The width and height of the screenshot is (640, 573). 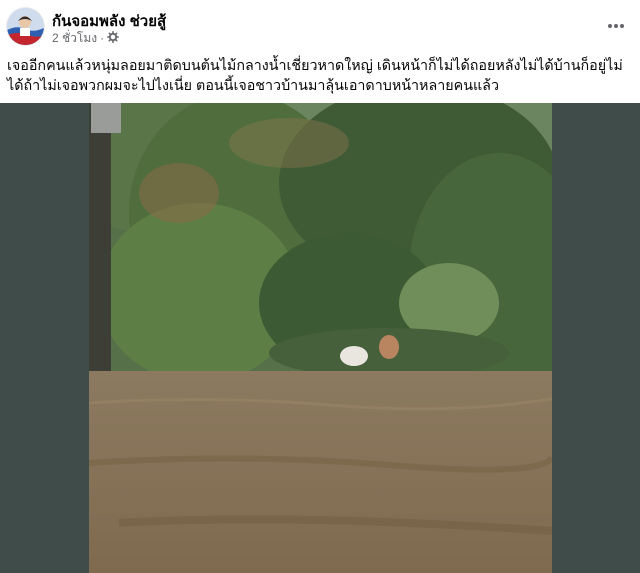 I want to click on post-meta: 2 ชั่วโมง ·, so click(x=86, y=38).